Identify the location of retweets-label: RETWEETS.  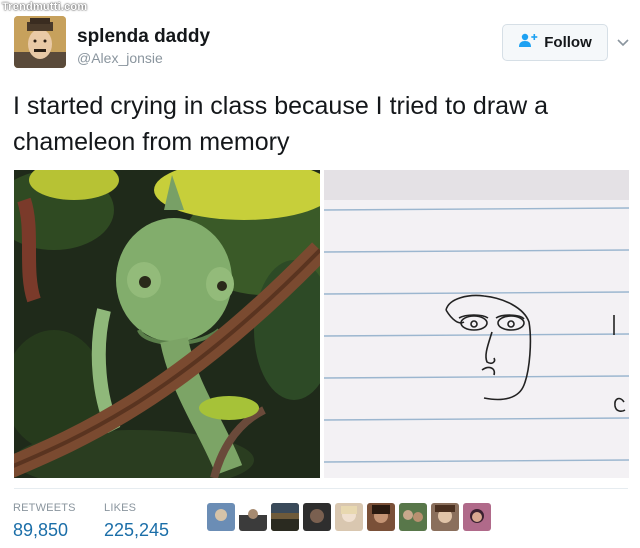
(44, 508).